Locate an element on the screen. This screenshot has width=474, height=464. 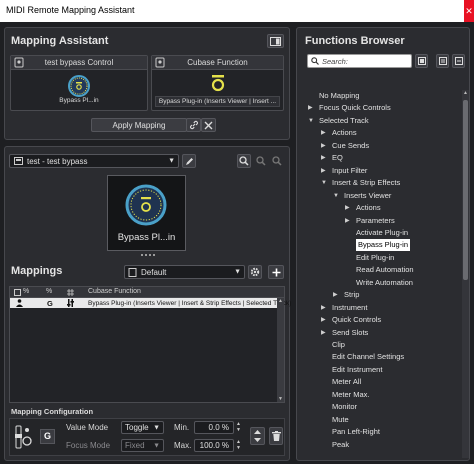
sort-icon is located at coordinates (70, 292).